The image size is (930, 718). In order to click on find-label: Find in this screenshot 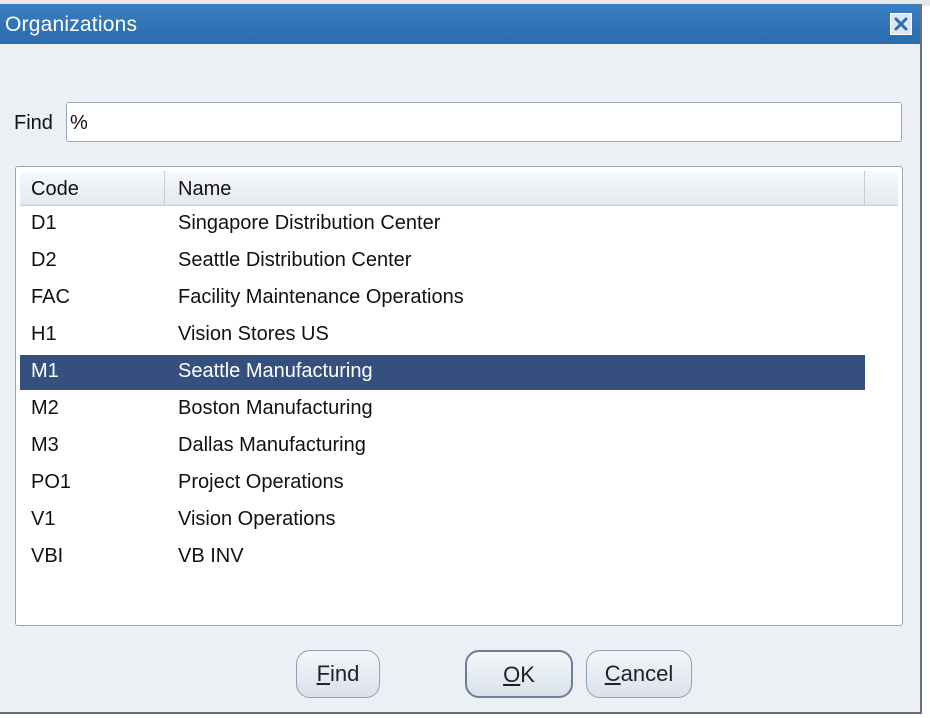, I will do `click(33, 123)`.